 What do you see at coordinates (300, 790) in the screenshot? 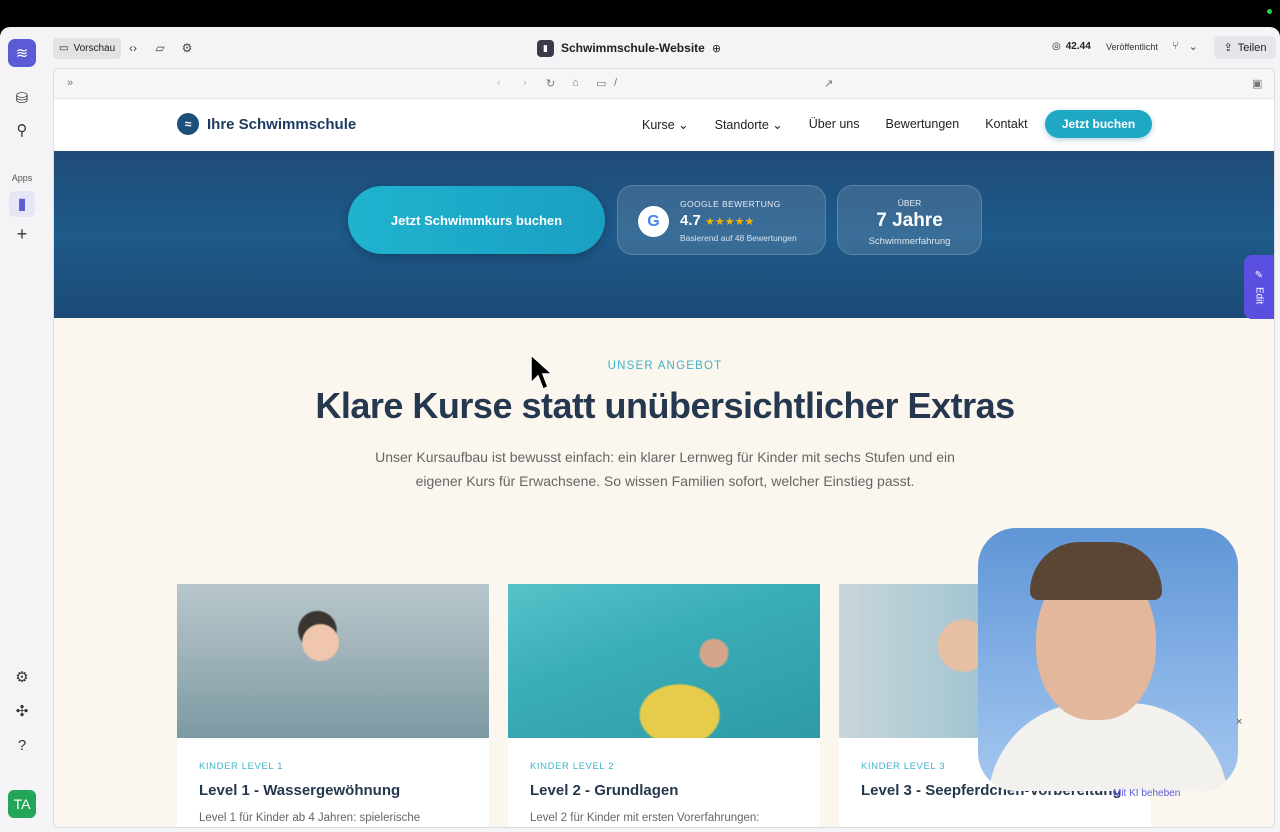
I see `course-title: Level 1 - Wassergewöhnung` at bounding box center [300, 790].